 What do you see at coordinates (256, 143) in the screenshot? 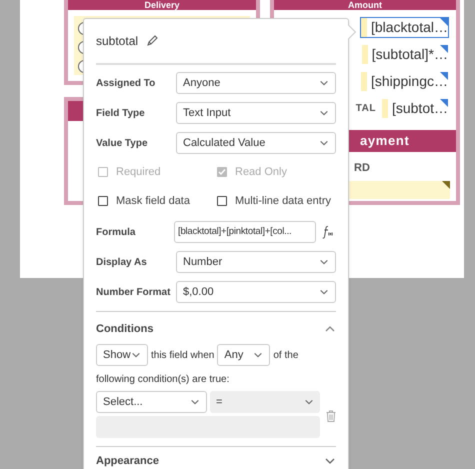
I see `dropdown: Calculated Value` at bounding box center [256, 143].